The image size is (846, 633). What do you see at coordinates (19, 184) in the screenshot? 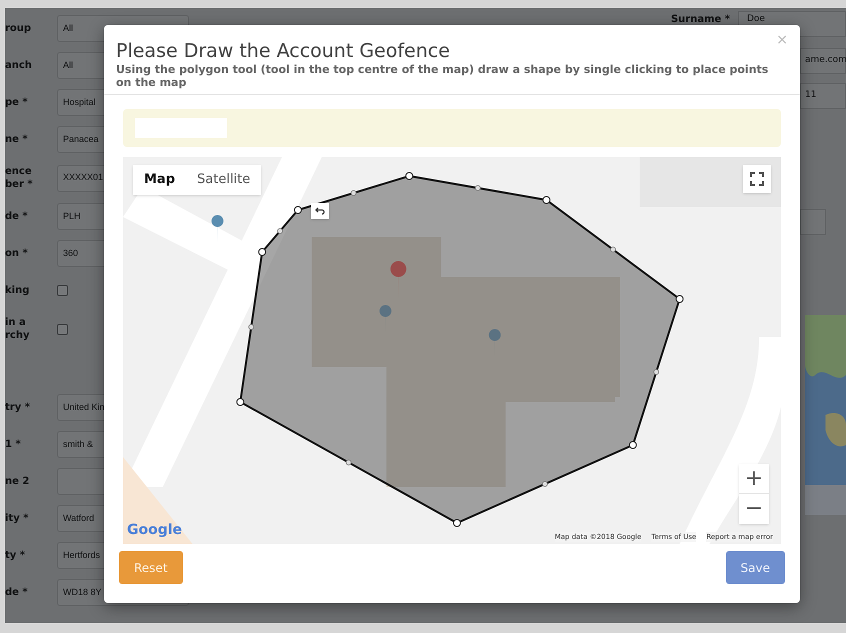
I see `field-label: ber *` at bounding box center [19, 184].